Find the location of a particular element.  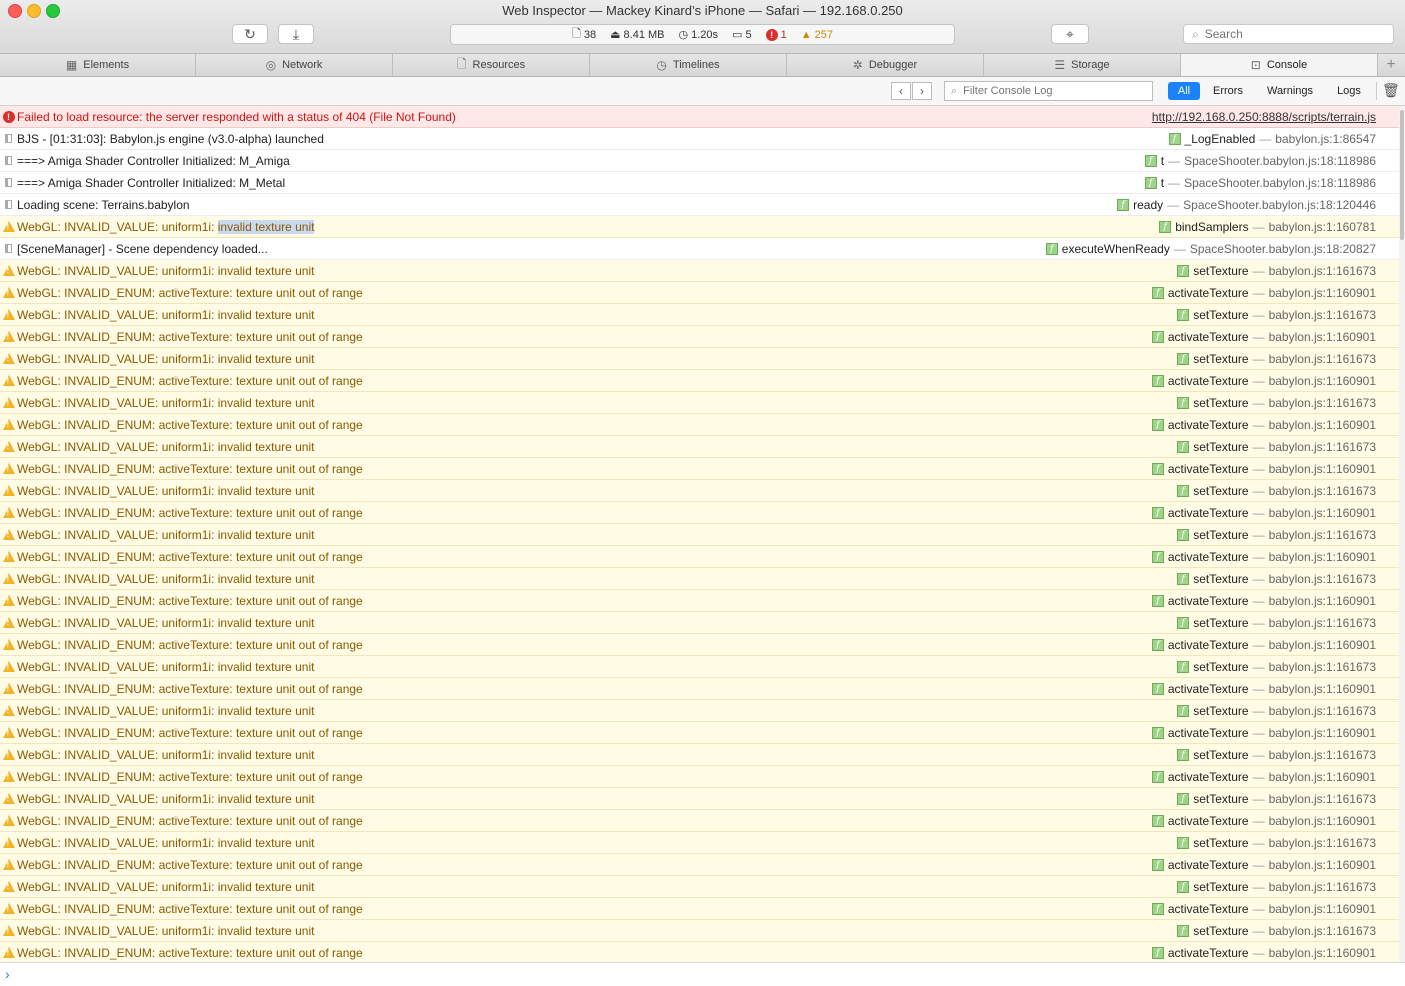

tab-elements: ▦ Elements is located at coordinates (98, 65).